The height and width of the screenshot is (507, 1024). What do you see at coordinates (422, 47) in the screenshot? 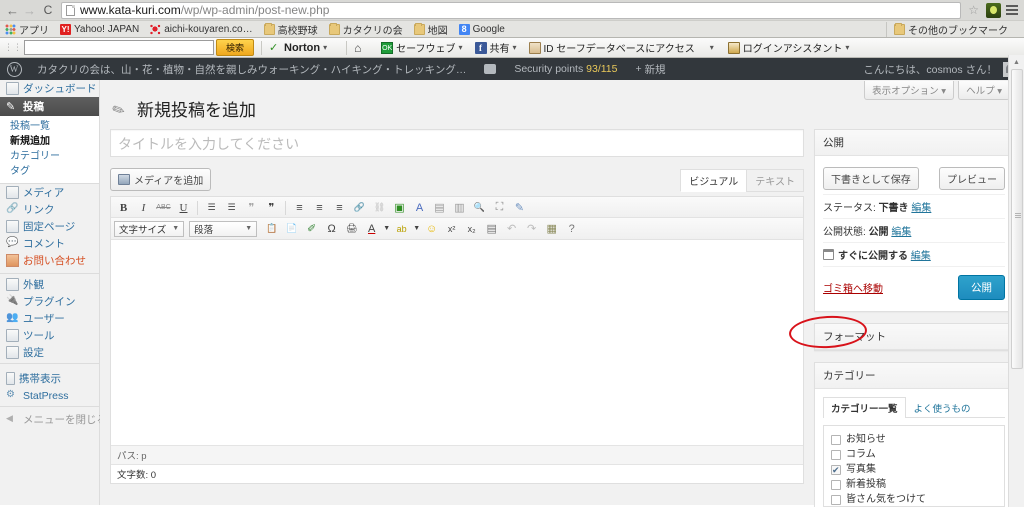
I see `norton-safeweb: OK セーフウェブ ▾` at bounding box center [422, 47].